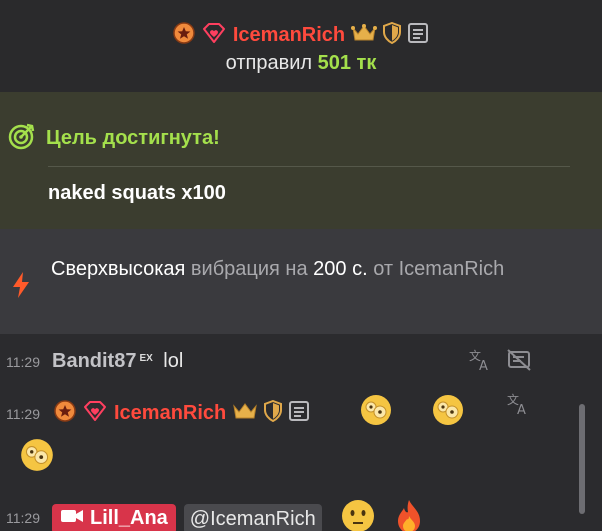 Image resolution: width=602 pixels, height=531 pixels. I want to click on chat-username: Lill_Ana, so click(129, 518).